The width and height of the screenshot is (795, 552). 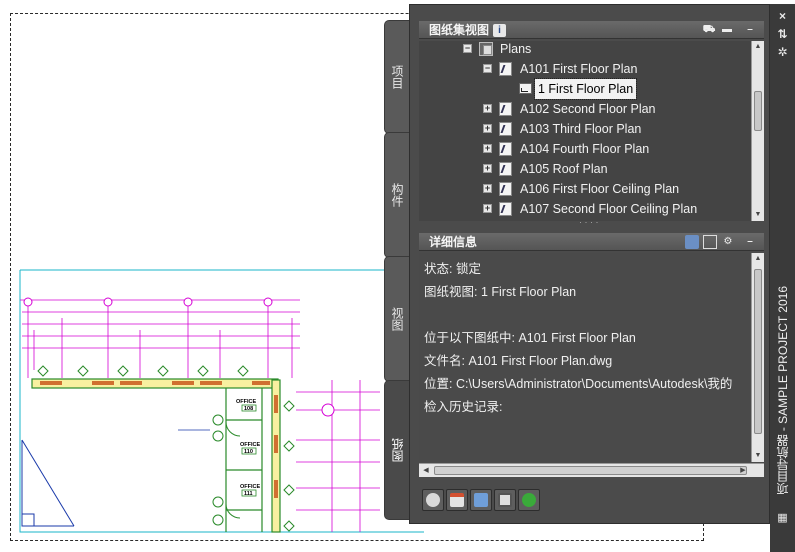 I want to click on tree-row-a102: + A102 Second Floor Plan, so click(x=584, y=109).